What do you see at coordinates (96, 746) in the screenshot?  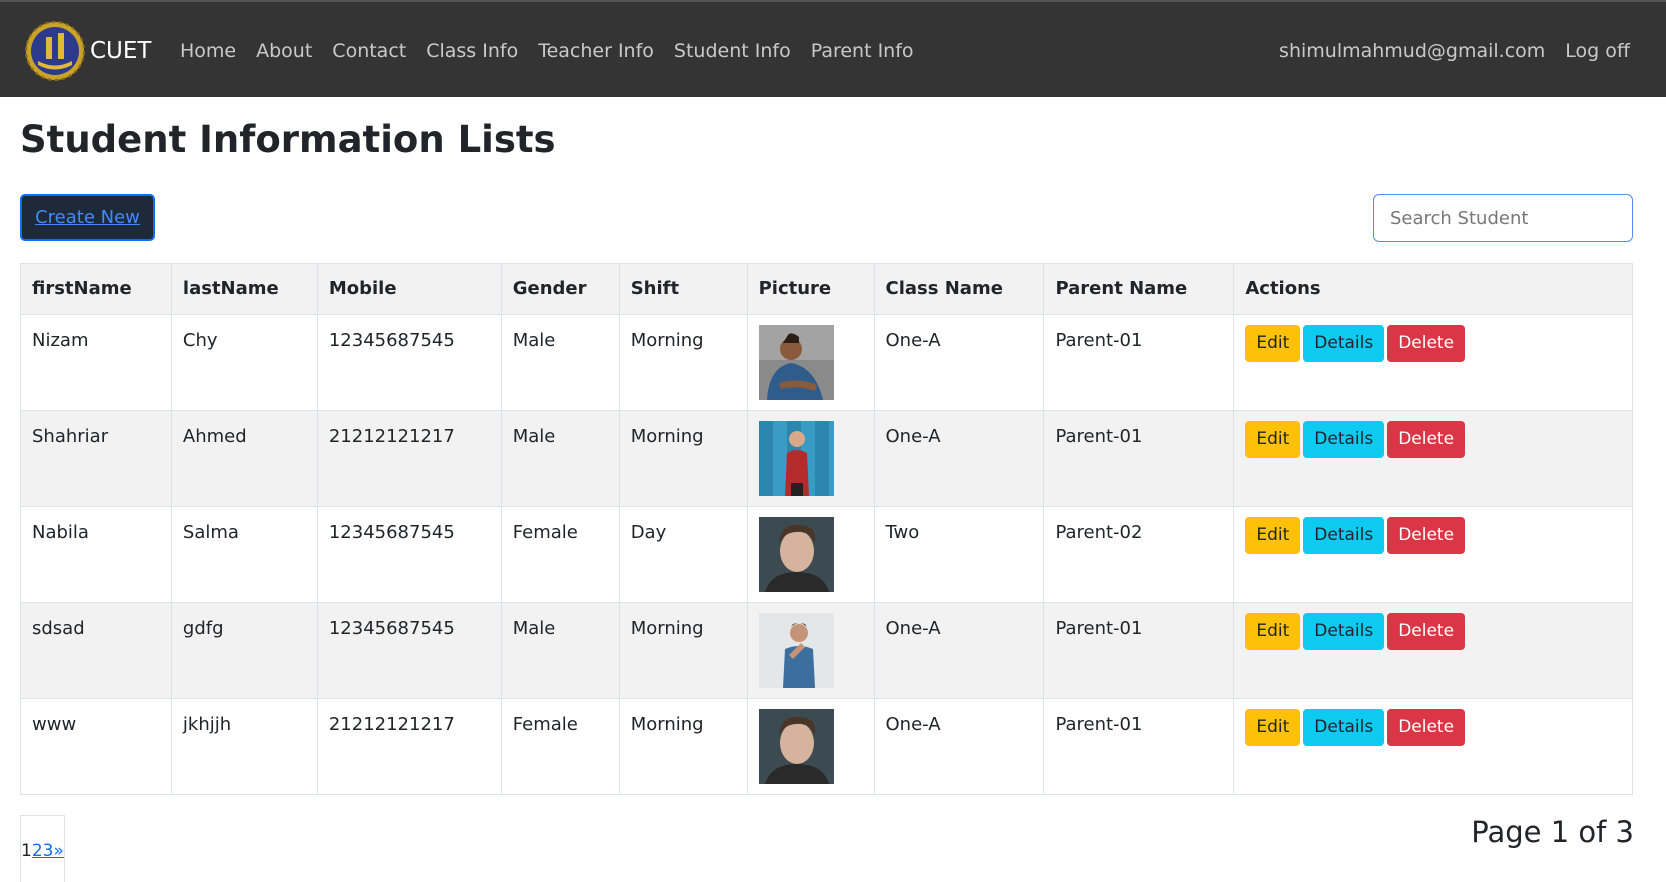 I see `cell-firstname: www` at bounding box center [96, 746].